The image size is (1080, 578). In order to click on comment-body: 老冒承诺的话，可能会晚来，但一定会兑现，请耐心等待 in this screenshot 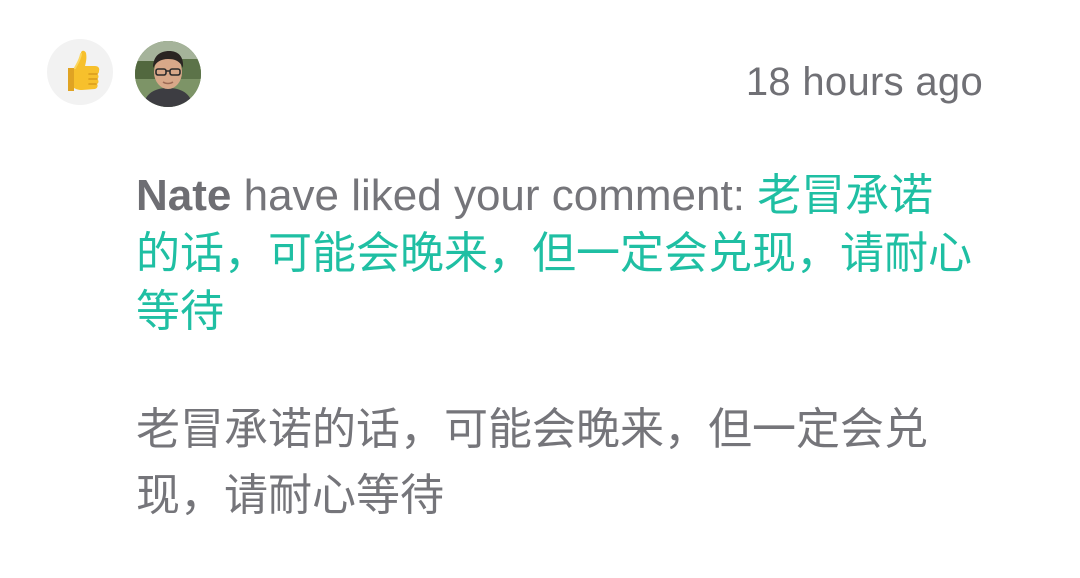, I will do `click(532, 462)`.